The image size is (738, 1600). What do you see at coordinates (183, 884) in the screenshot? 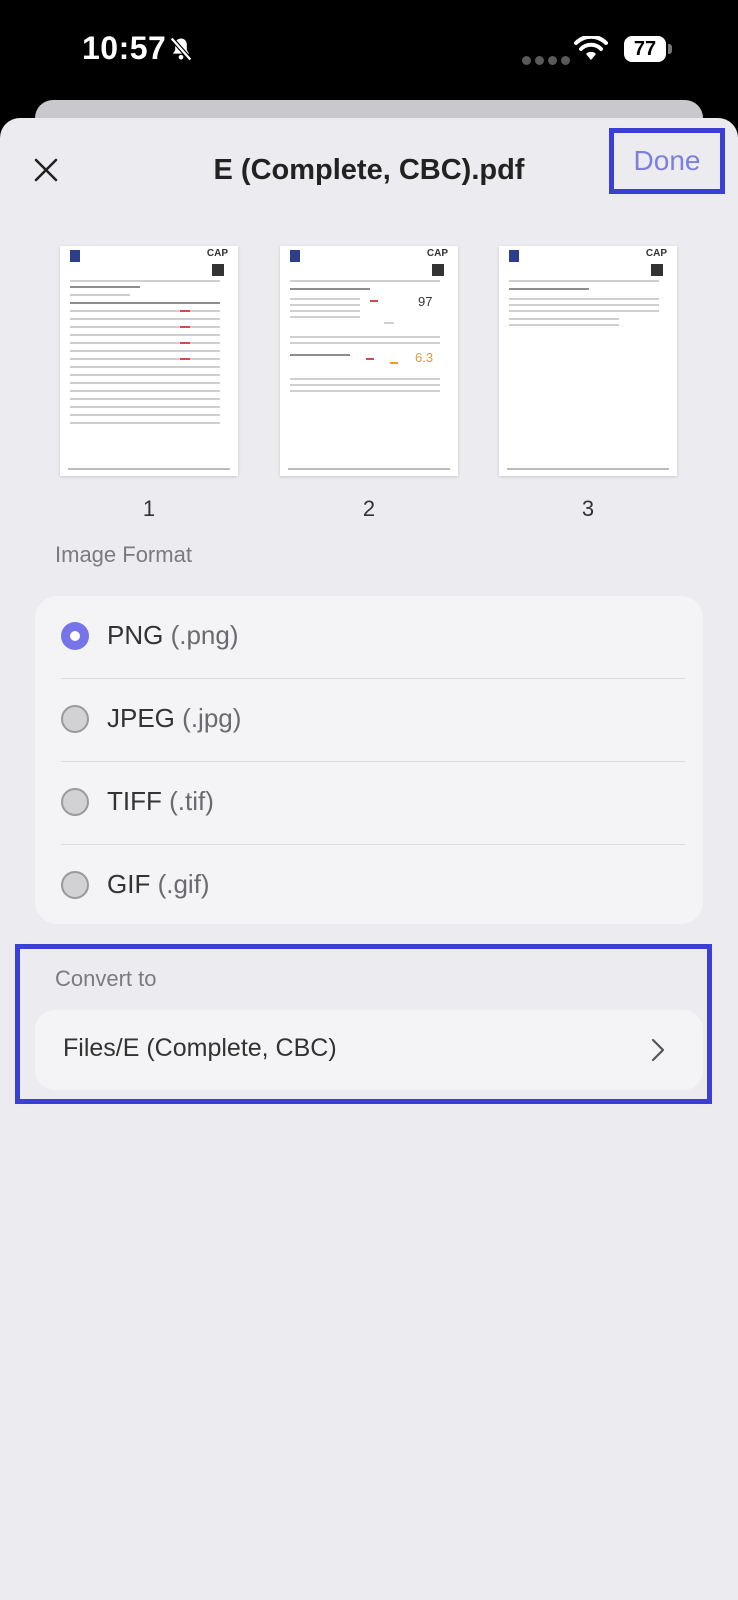
I see `format-ext: (.gif)` at bounding box center [183, 884].